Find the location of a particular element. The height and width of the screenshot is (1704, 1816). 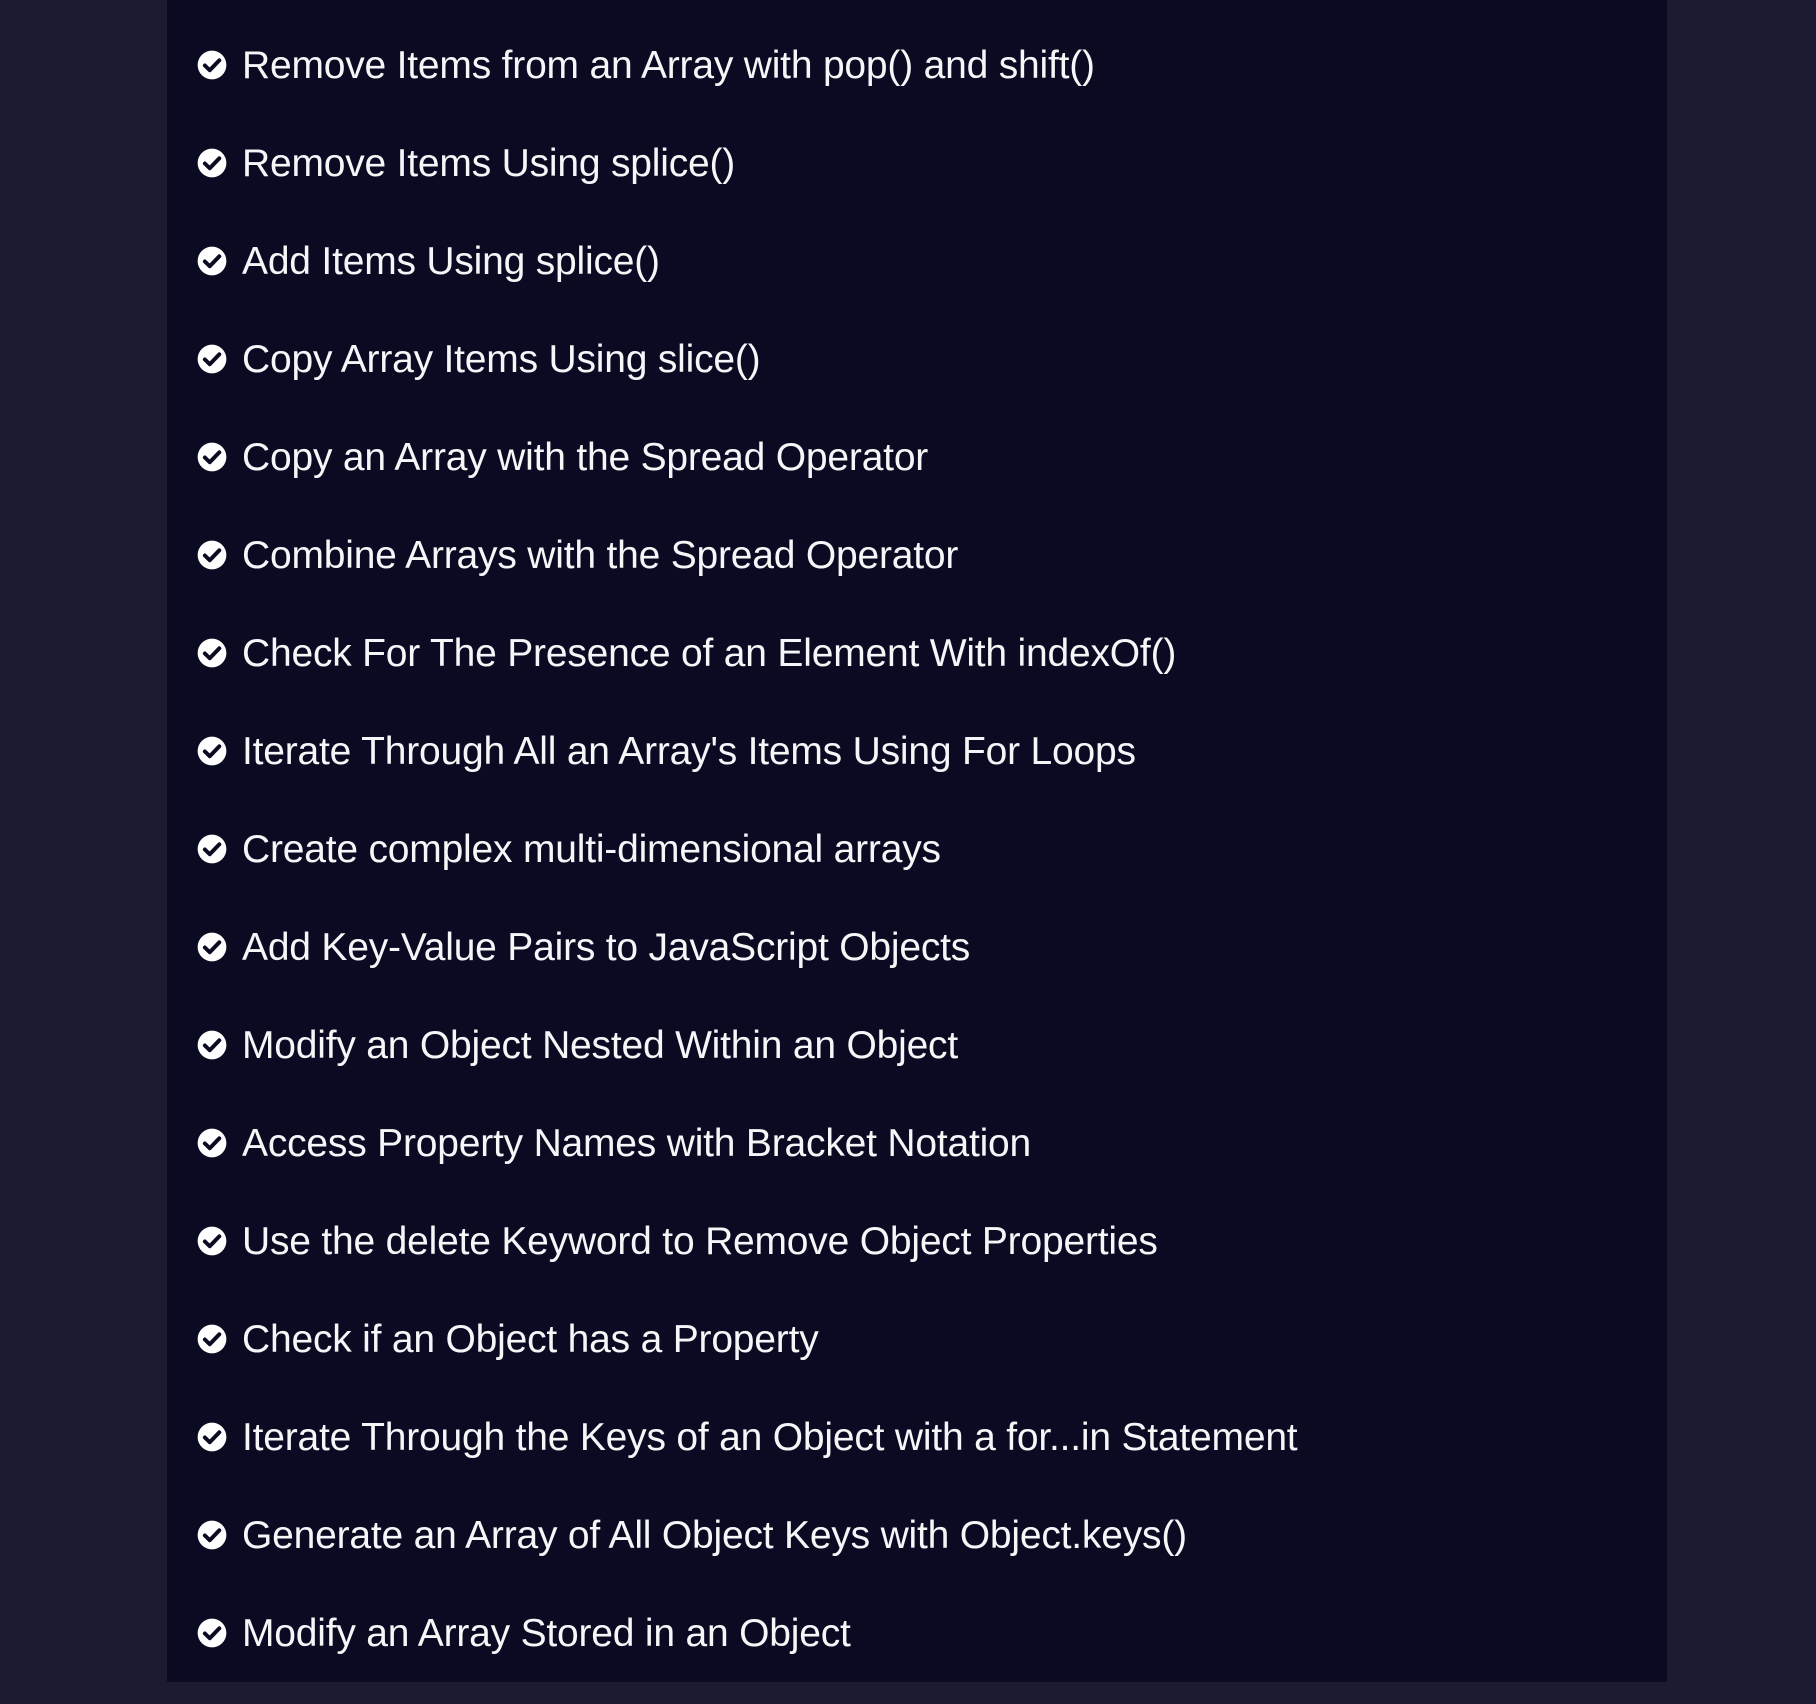

challenge-label: Check if an Object has a Property is located at coordinates (530, 1339).